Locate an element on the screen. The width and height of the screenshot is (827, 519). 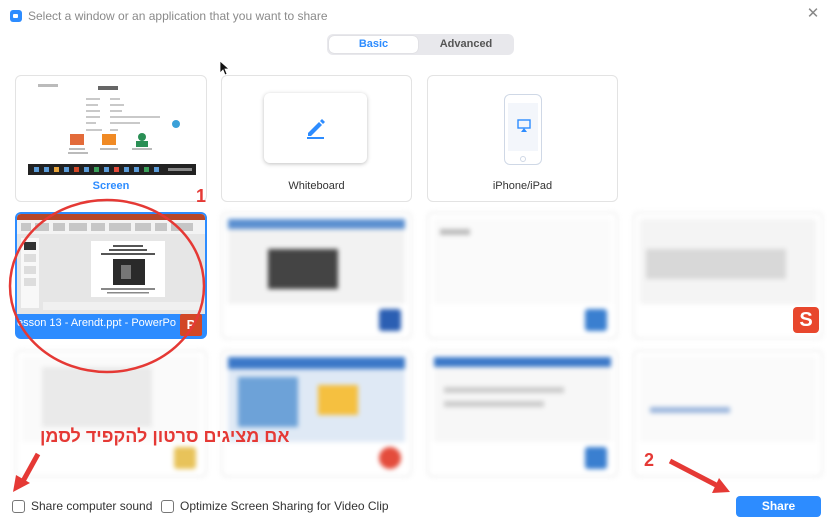
iphone-ipad-share-card: iPhone/iPad is located at coordinates (522, 138).